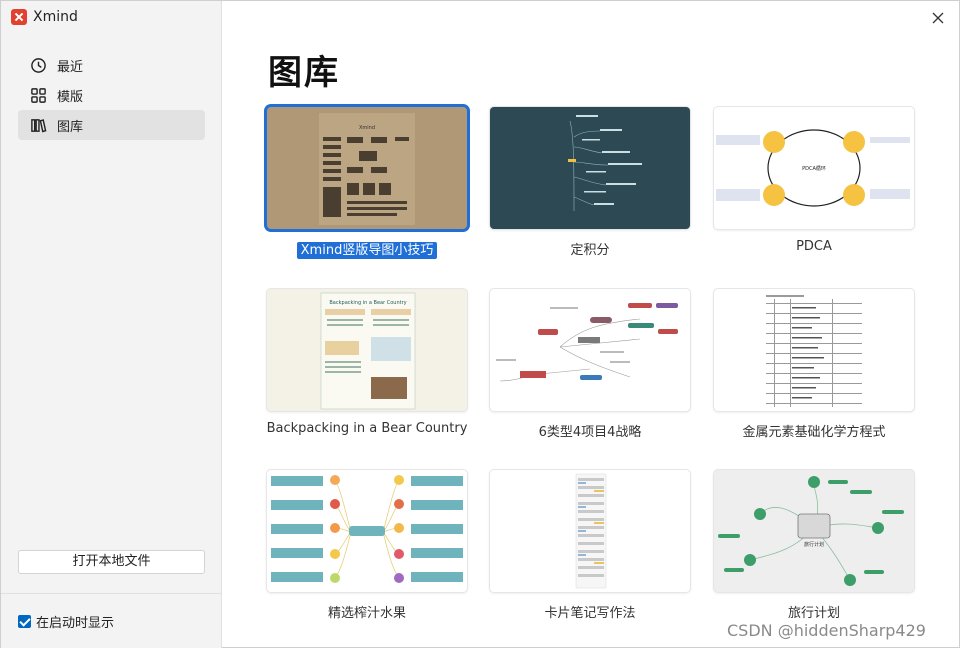  Describe the element at coordinates (367, 128) in the screenshot. I see `thumb-title: Xmind` at that location.